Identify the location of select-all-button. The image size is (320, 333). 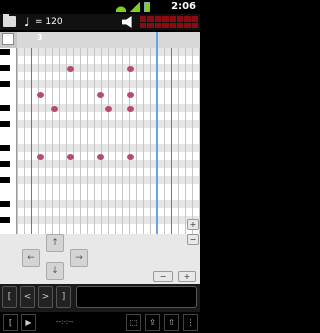
(8, 39).